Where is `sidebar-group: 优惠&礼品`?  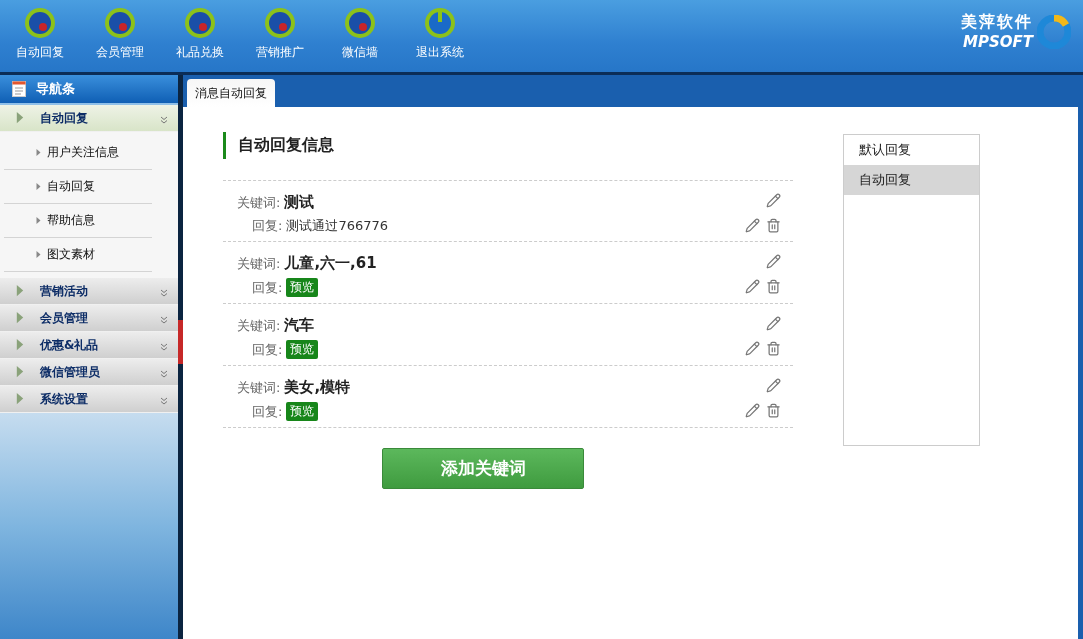 sidebar-group: 优惠&礼品 is located at coordinates (89, 345).